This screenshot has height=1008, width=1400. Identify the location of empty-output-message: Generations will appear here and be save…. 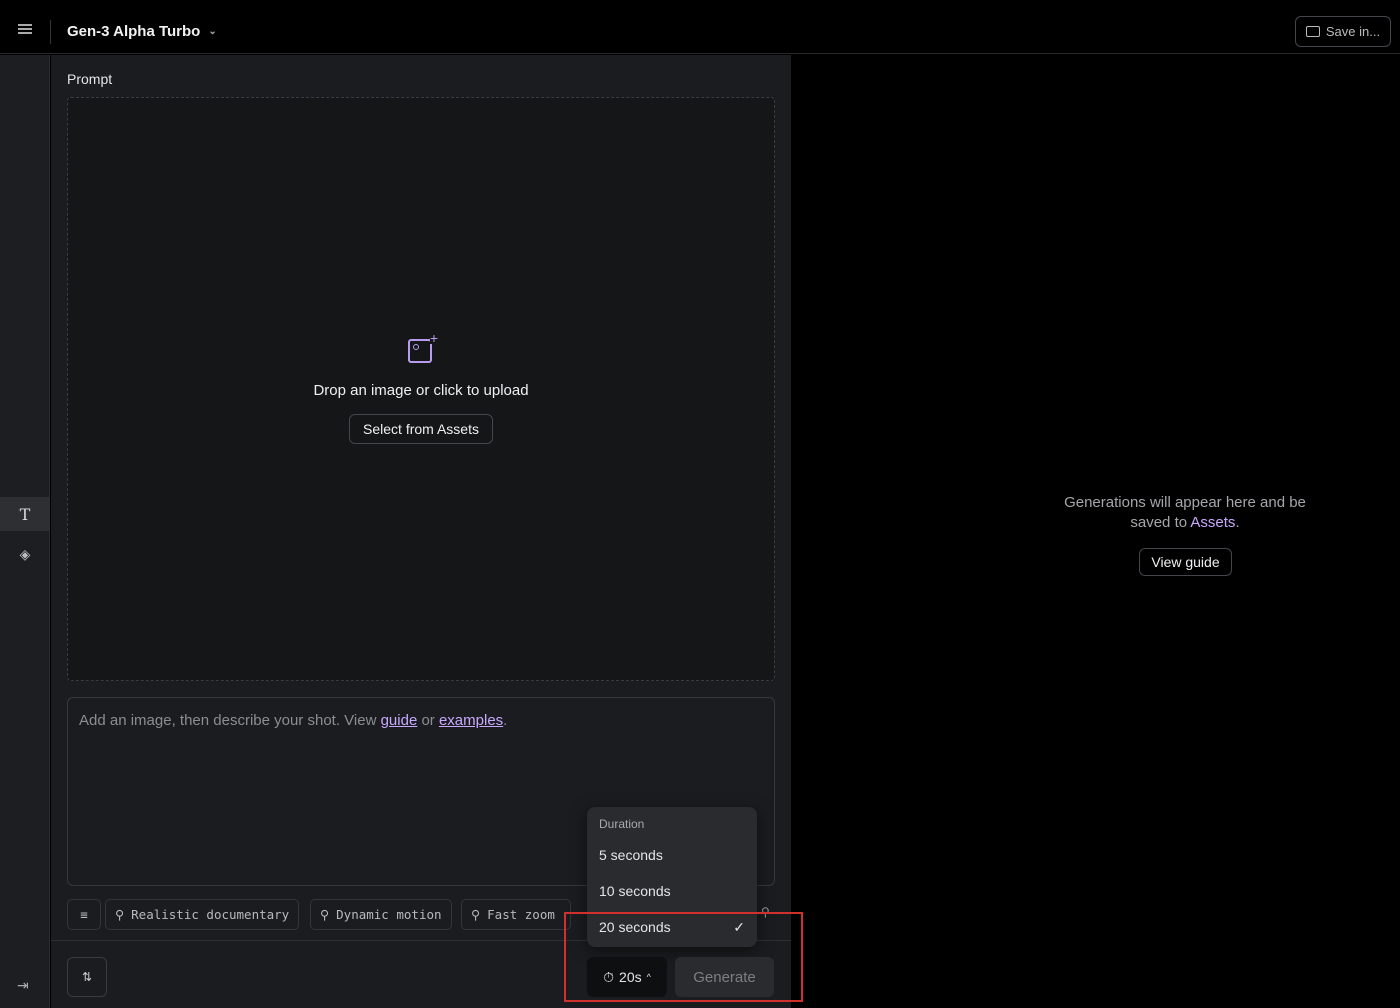
(1185, 513).